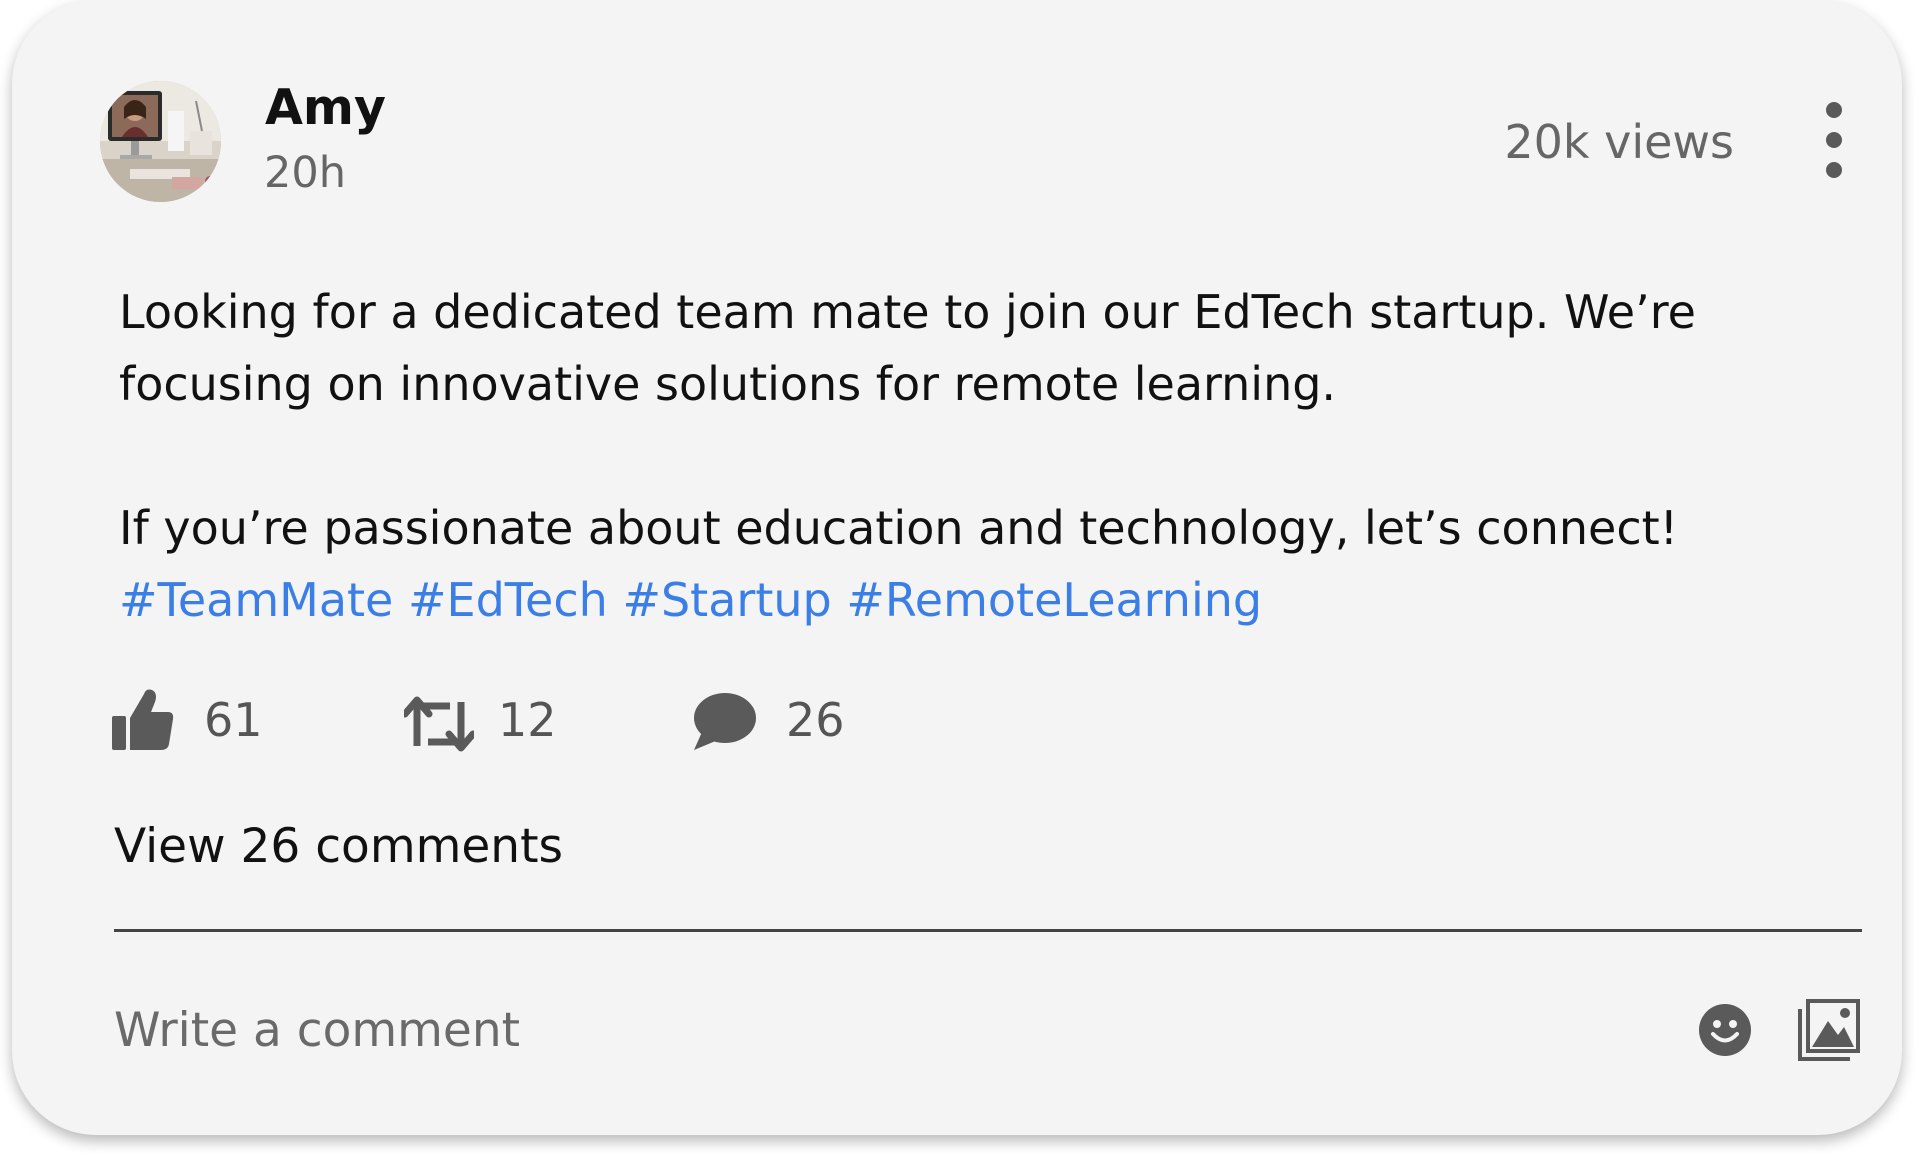 The image size is (1914, 1161). What do you see at coordinates (233, 720) in the screenshot?
I see `like-count: 61` at bounding box center [233, 720].